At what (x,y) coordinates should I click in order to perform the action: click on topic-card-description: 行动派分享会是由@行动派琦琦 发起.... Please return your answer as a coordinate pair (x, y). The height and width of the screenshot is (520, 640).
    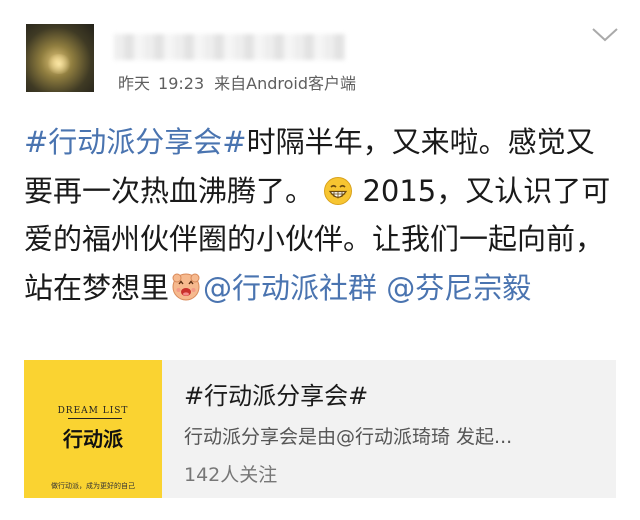
    Looking at the image, I should click on (348, 437).